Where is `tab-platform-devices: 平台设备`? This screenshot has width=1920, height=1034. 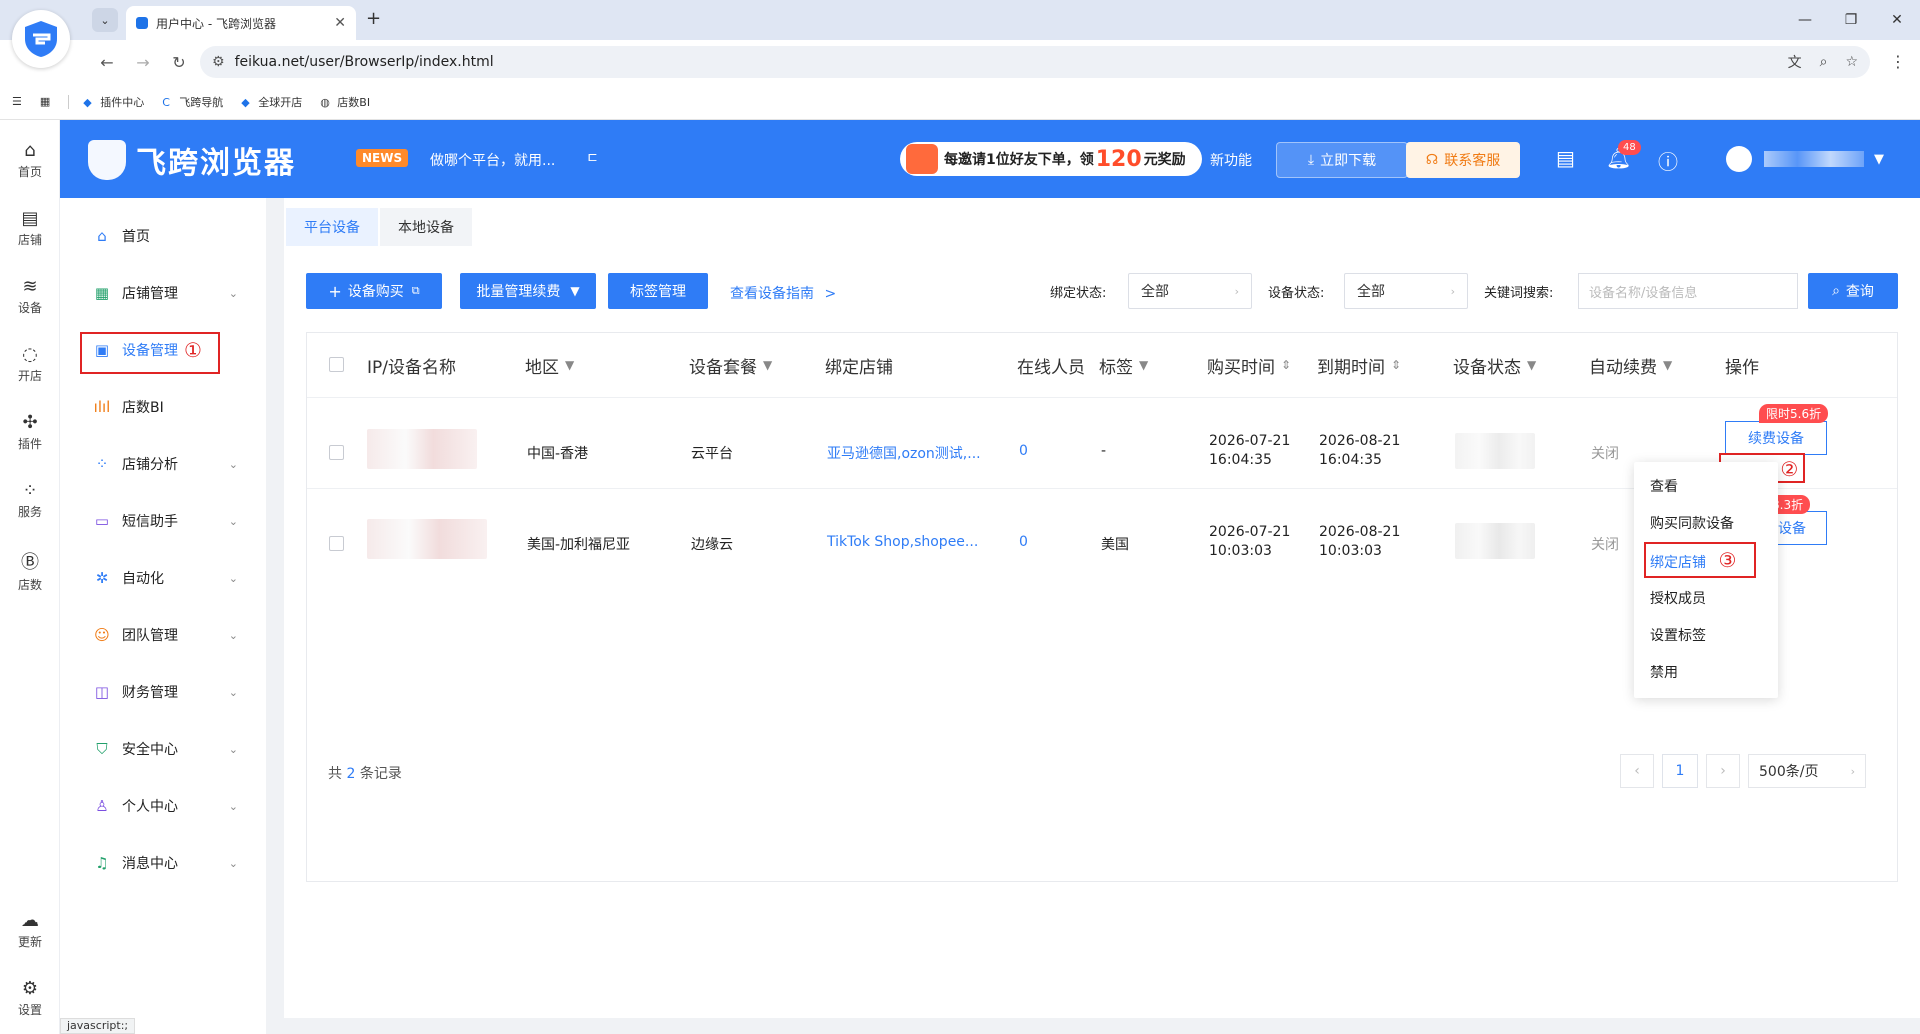
tab-platform-devices: 平台设备 is located at coordinates (332, 227).